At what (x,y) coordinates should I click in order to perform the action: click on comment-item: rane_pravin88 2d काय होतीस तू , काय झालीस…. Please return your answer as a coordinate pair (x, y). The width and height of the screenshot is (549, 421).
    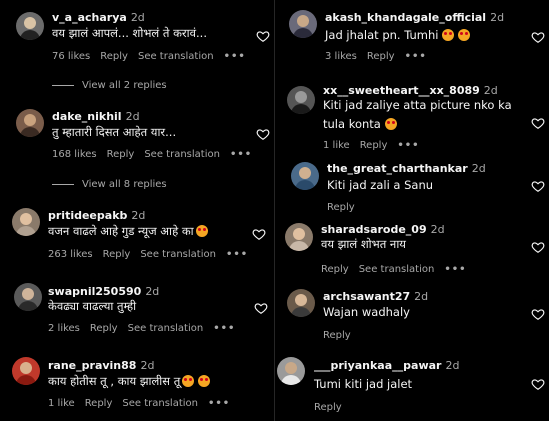
    Looking at the image, I should click on (137, 386).